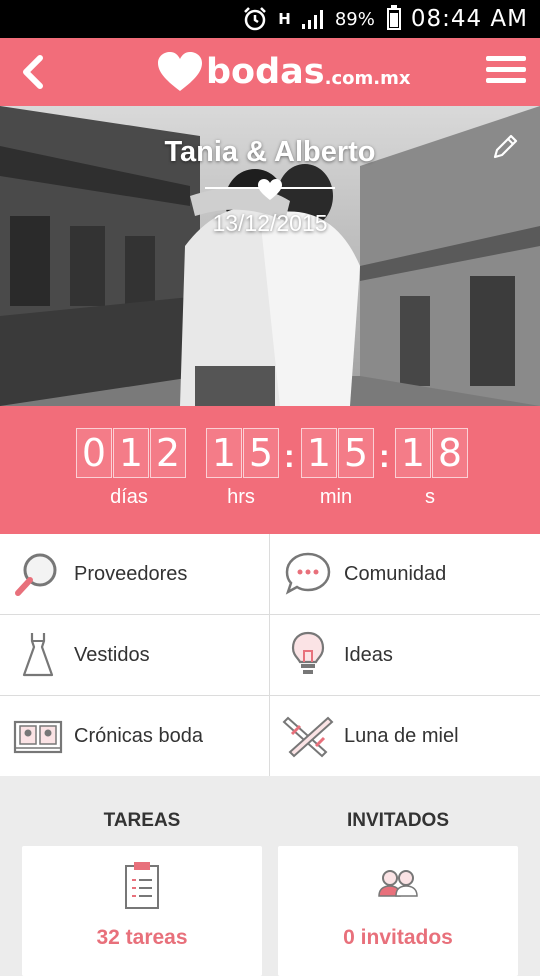 This screenshot has width=540, height=976. I want to click on lightbulb-icon, so click(308, 655).